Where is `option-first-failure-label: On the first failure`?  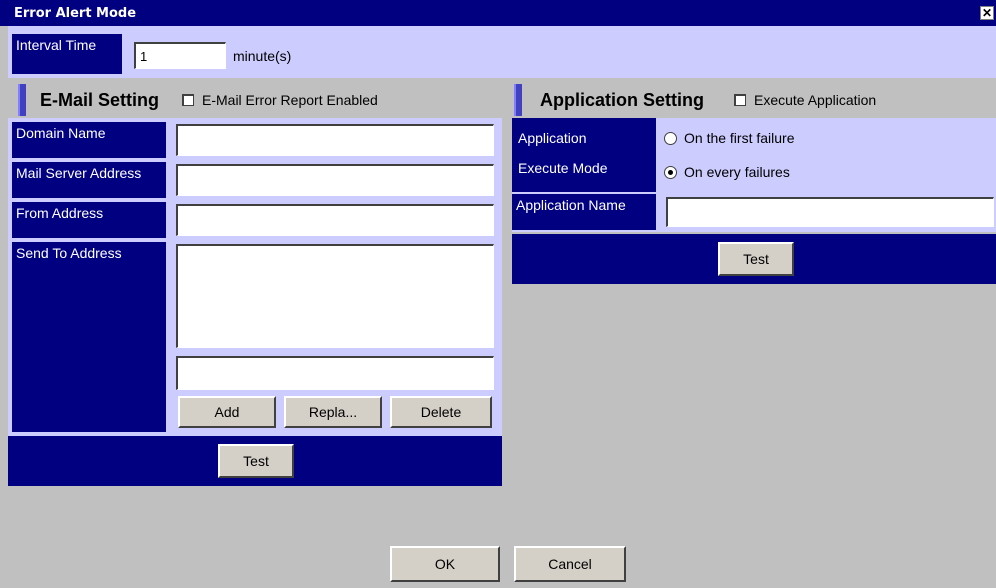
option-first-failure-label: On the first failure is located at coordinates (739, 138).